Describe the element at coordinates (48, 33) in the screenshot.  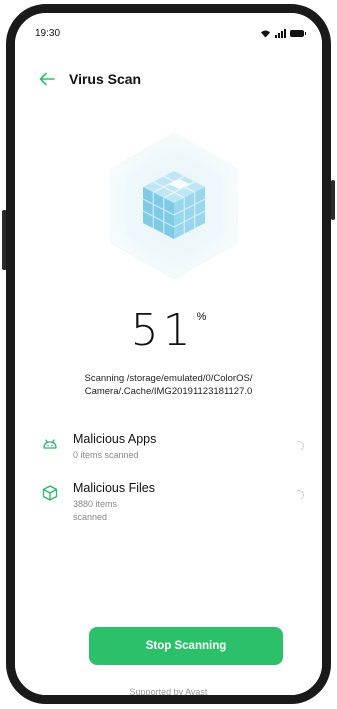
I see `status-time: 19:30` at that location.